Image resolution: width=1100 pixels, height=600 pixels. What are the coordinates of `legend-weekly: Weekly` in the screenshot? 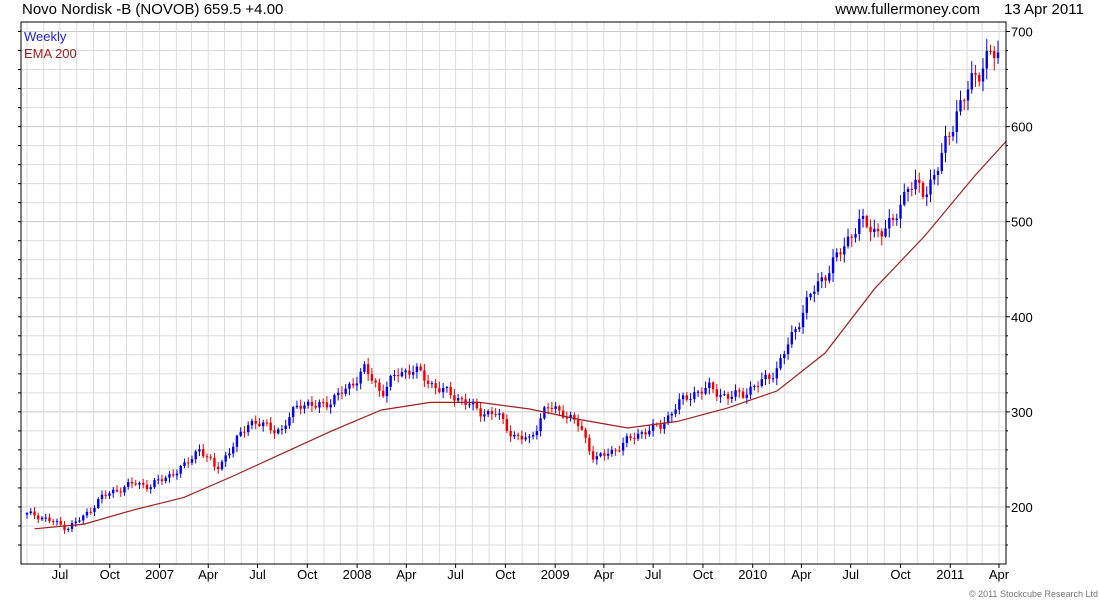 It's located at (45, 36).